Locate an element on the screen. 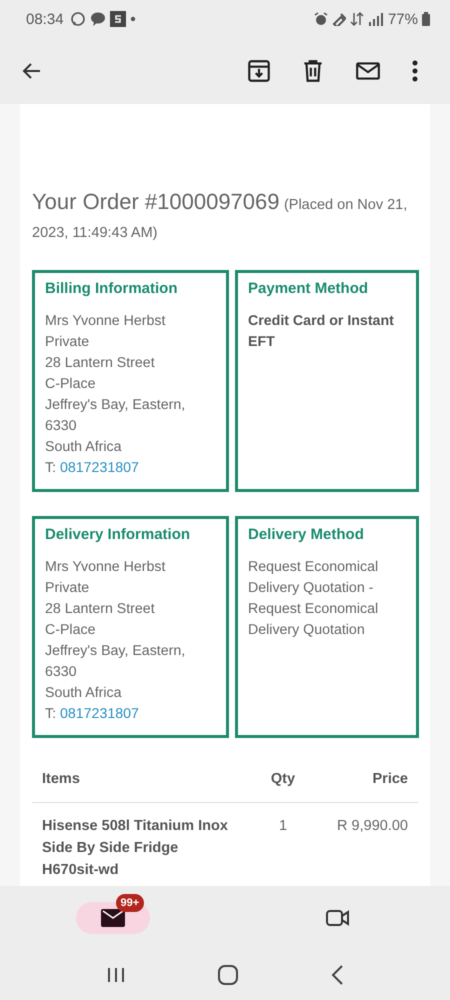 Image resolution: width=450 pixels, height=1000 pixels. product-name: Hisense 508l Titanium Inox Side By Side Fridge H670sit-wd is located at coordinates (135, 848).